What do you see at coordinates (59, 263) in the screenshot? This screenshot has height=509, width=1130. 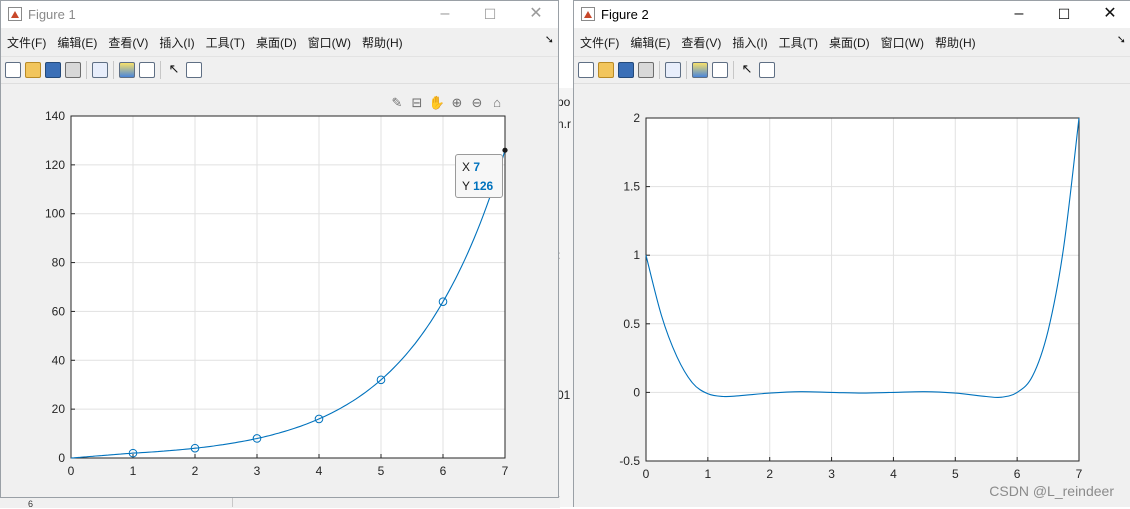 I see `y-tick-label: 80` at bounding box center [59, 263].